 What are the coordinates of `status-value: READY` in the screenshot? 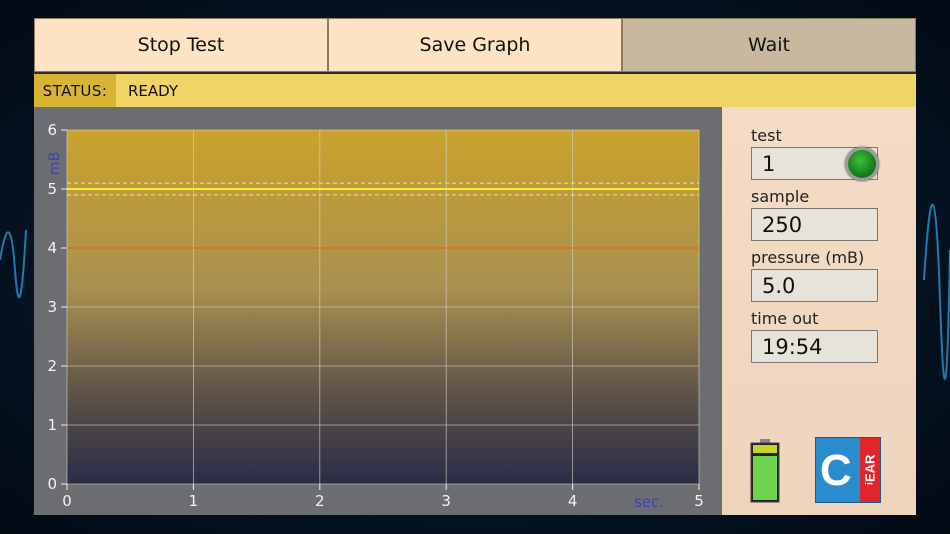 It's located at (153, 90).